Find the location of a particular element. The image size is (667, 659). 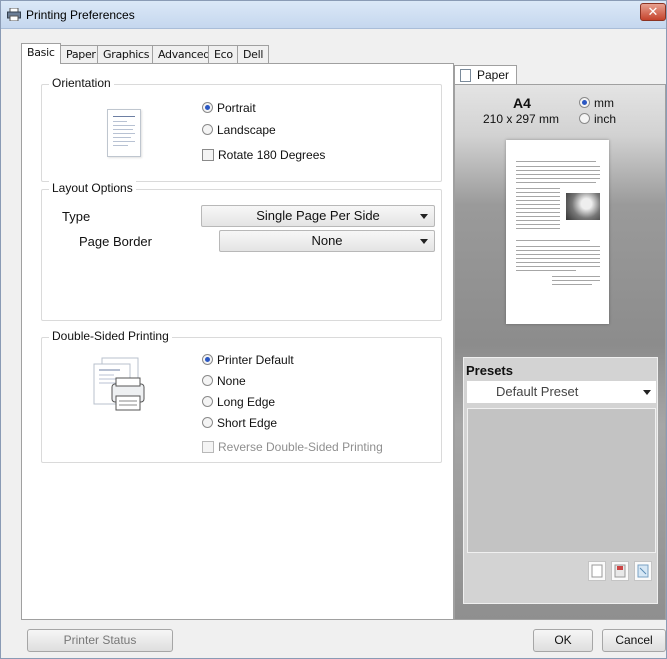

orientation-group-label: Orientation is located at coordinates (81, 83).